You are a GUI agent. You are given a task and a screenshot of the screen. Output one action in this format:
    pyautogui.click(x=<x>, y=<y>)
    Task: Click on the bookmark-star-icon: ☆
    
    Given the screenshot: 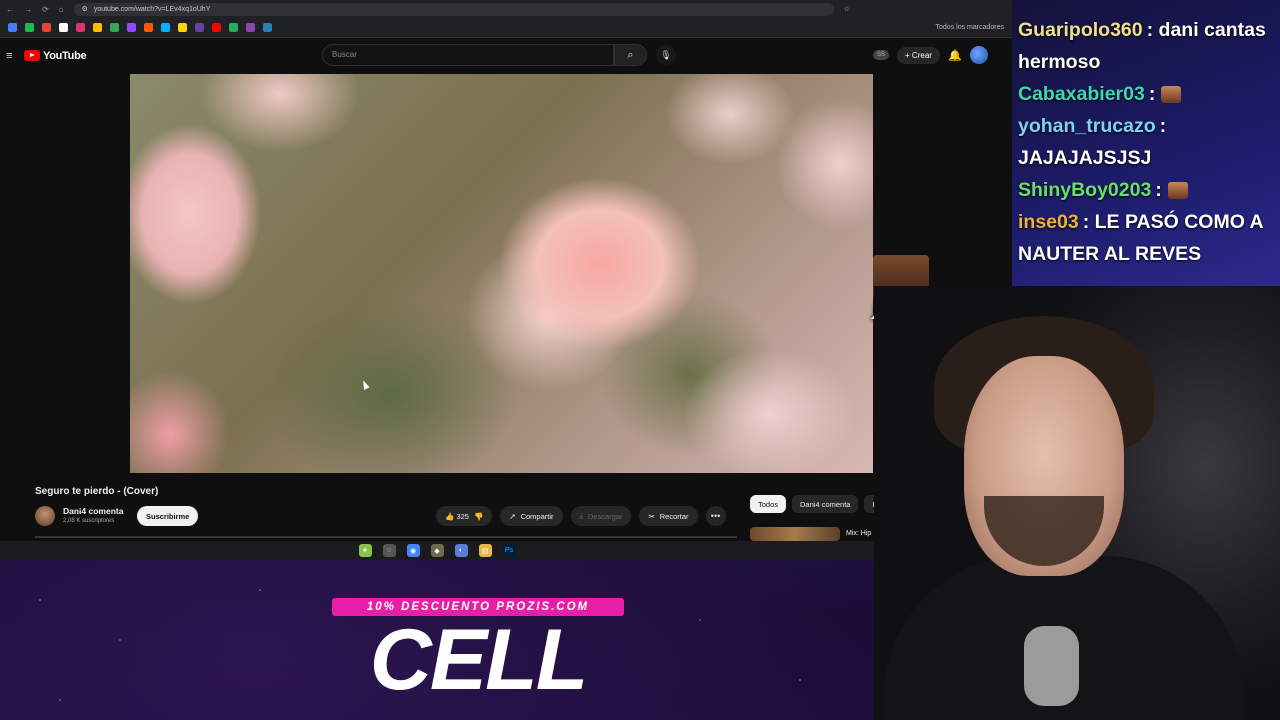 What is the action you would take?
    pyautogui.click(x=847, y=9)
    